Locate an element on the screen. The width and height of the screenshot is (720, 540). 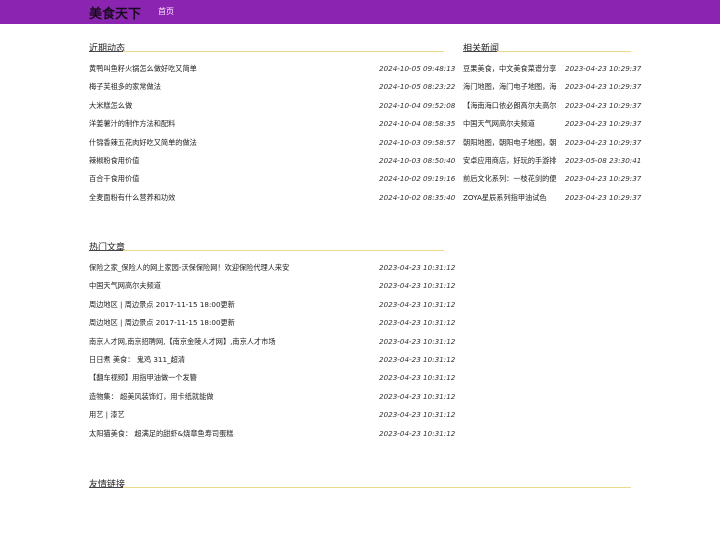
article-title-link: 梅子芙祖多的家常做法 is located at coordinates (229, 87).